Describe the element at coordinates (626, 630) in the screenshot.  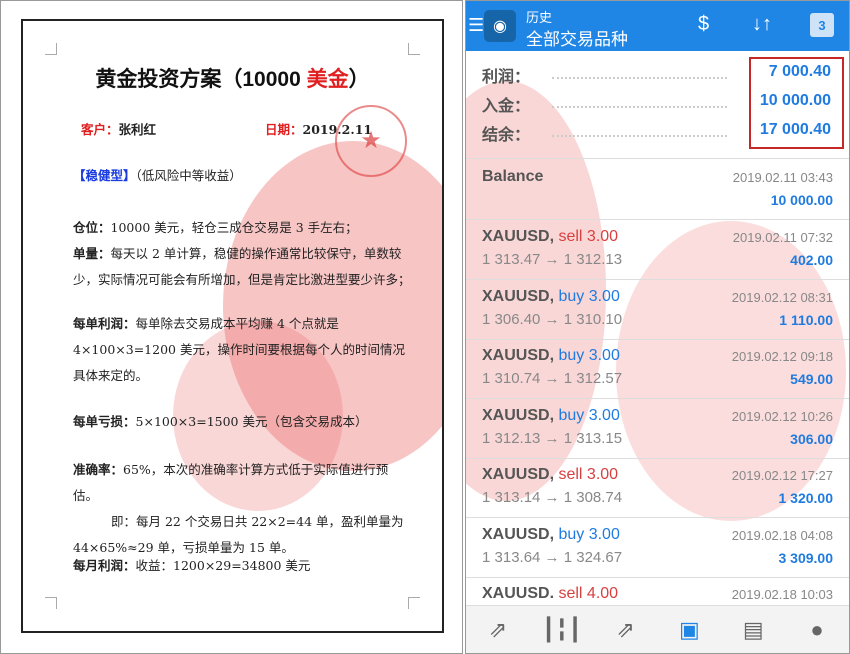
I see `quotes-icon: ⇗` at that location.